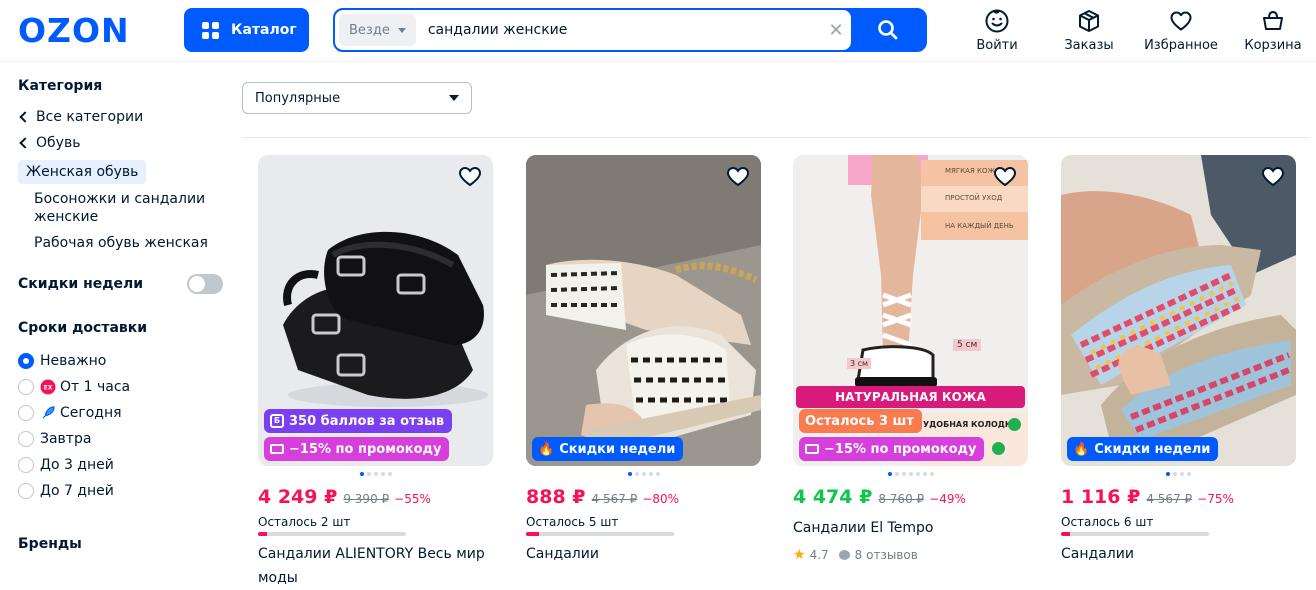  Describe the element at coordinates (73, 361) in the screenshot. I see `delivery-option-label: Неважно` at that location.